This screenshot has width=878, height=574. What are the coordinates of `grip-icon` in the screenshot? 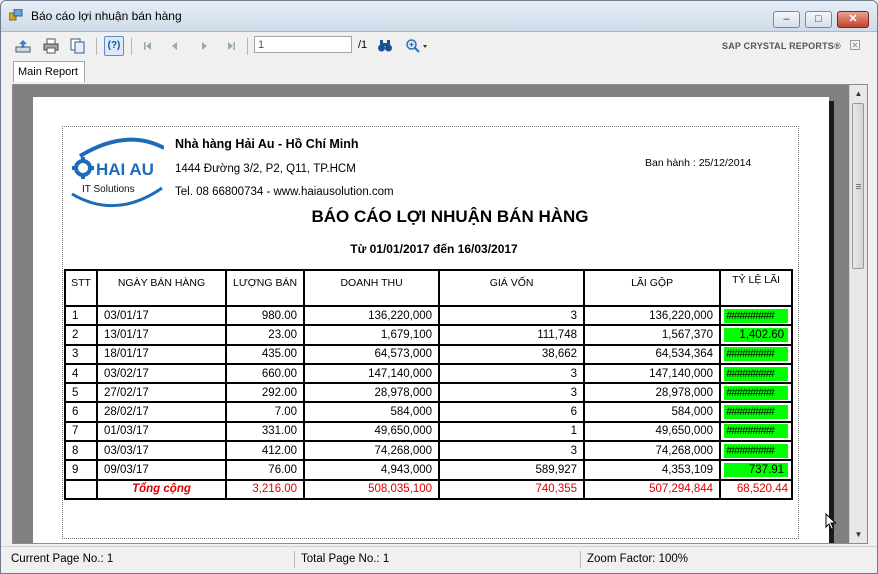 It's located at (858, 184).